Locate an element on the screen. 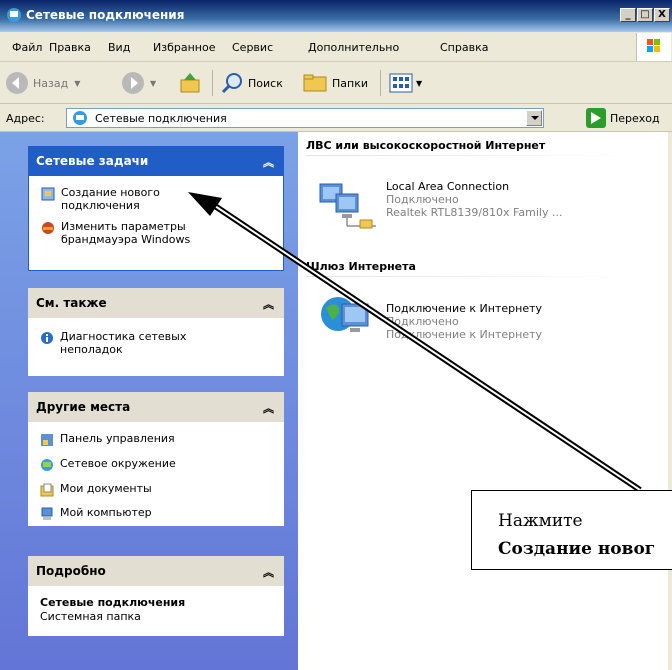 This screenshot has height=670, width=672. views-button: ▼ is located at coordinates (405, 83).